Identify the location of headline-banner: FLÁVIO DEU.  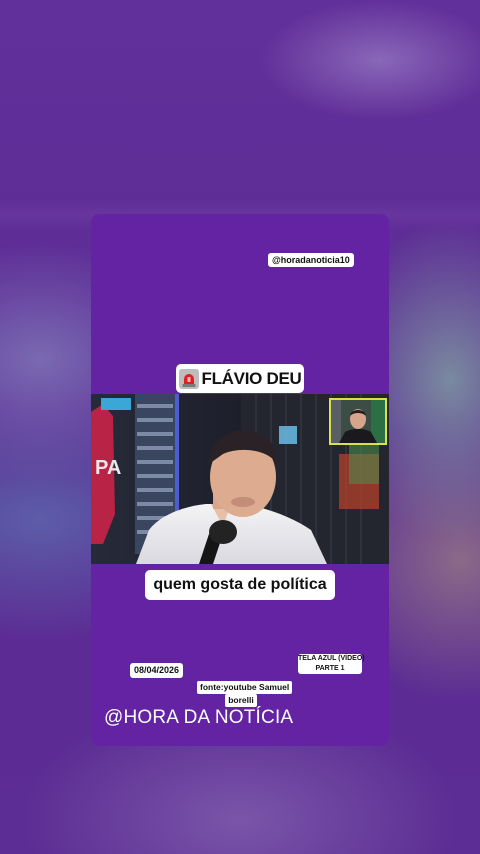
(240, 378).